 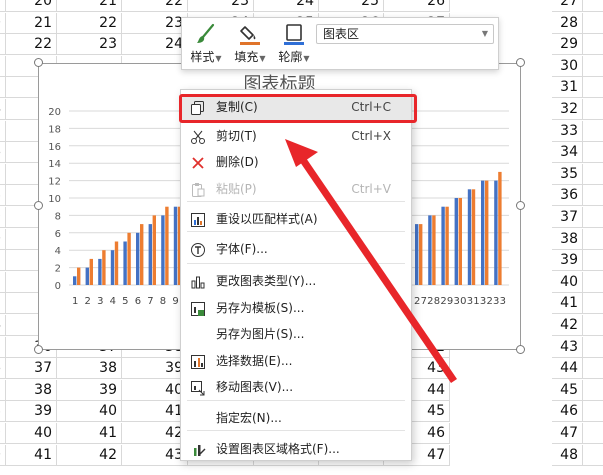 What do you see at coordinates (294, 44) in the screenshot?
I see `outline-button: 轮廓▼` at bounding box center [294, 44].